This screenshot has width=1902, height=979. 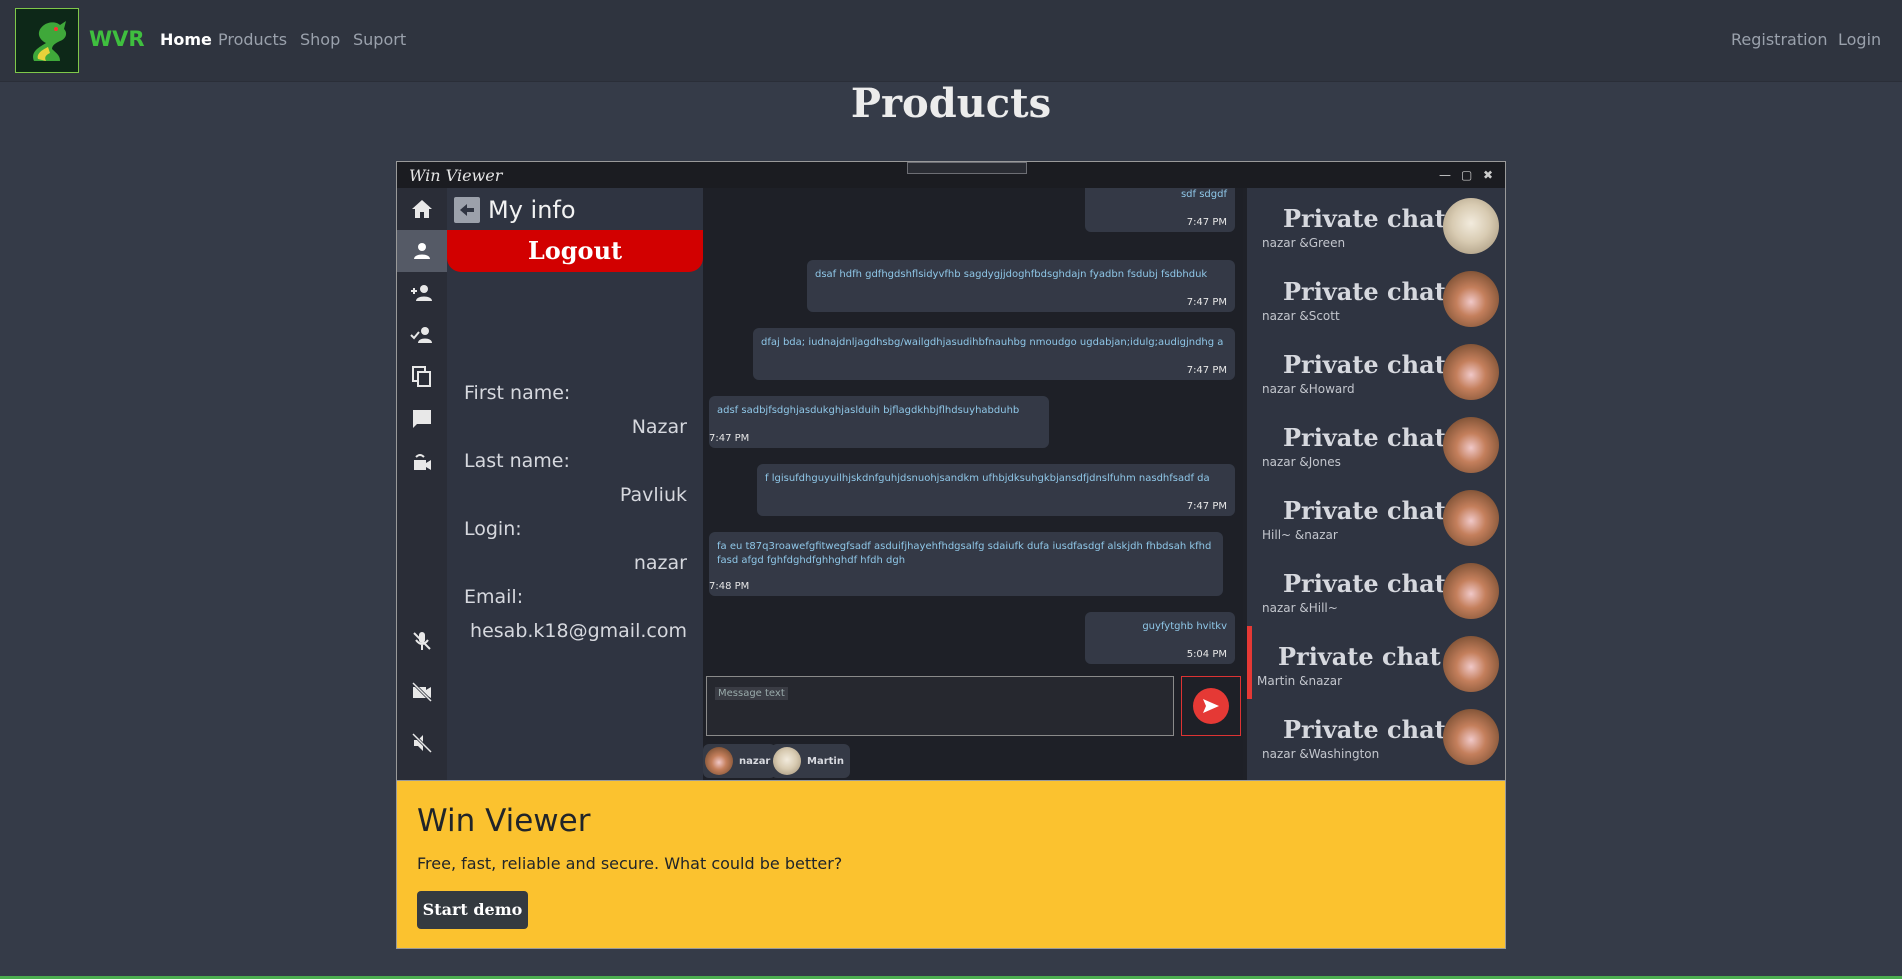 I want to click on hero-title: Win Viewer, so click(x=504, y=821).